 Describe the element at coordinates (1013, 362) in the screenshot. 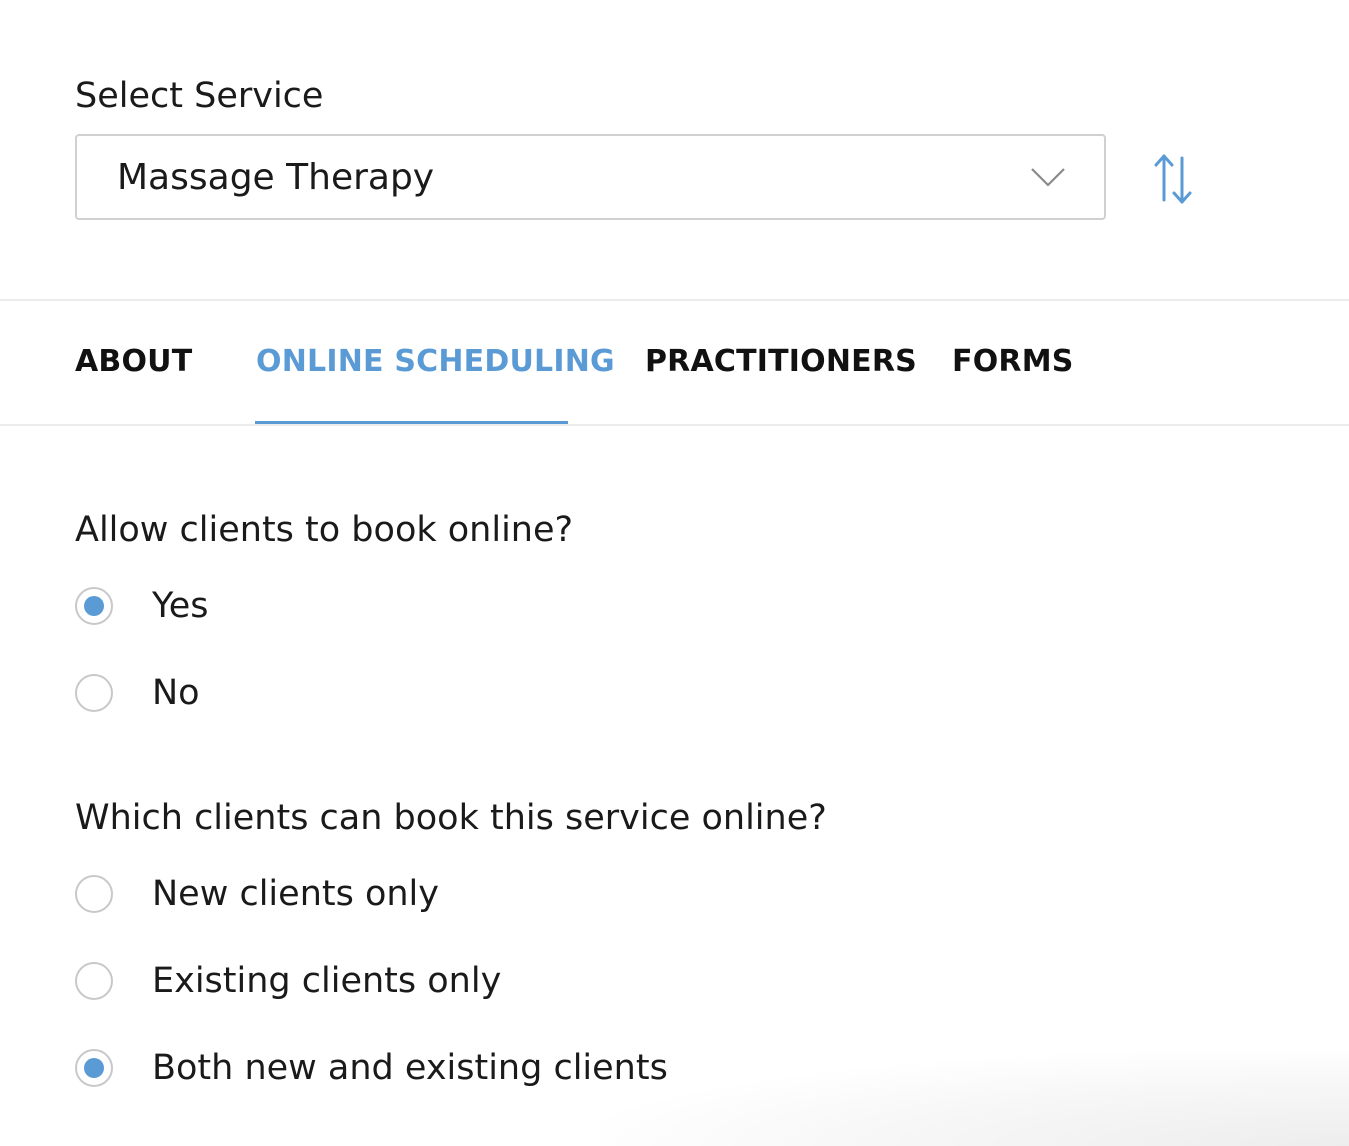

I see `tab-forms: FORMS` at that location.